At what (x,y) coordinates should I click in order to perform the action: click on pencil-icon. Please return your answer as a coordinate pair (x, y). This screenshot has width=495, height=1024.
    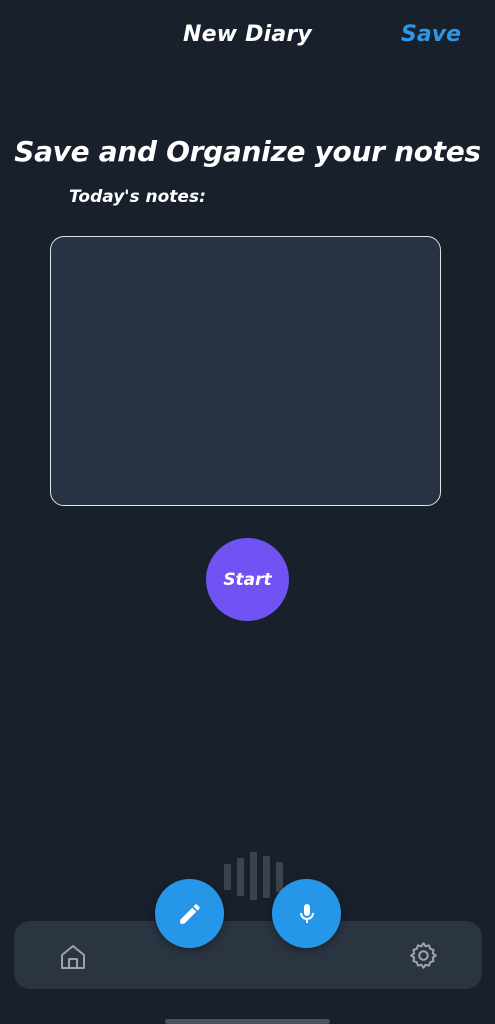
    Looking at the image, I should click on (189, 913).